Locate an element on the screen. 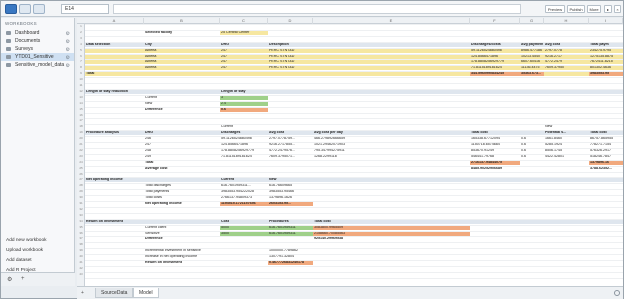 The height and width of the screenshot is (299, 624). sidebar-header: WORKBOOKS is located at coordinates (21, 23).